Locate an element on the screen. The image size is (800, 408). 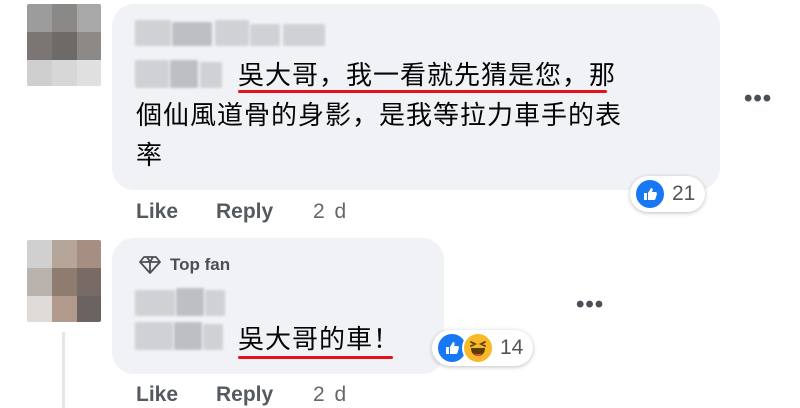
haha-icon is located at coordinates (478, 348).